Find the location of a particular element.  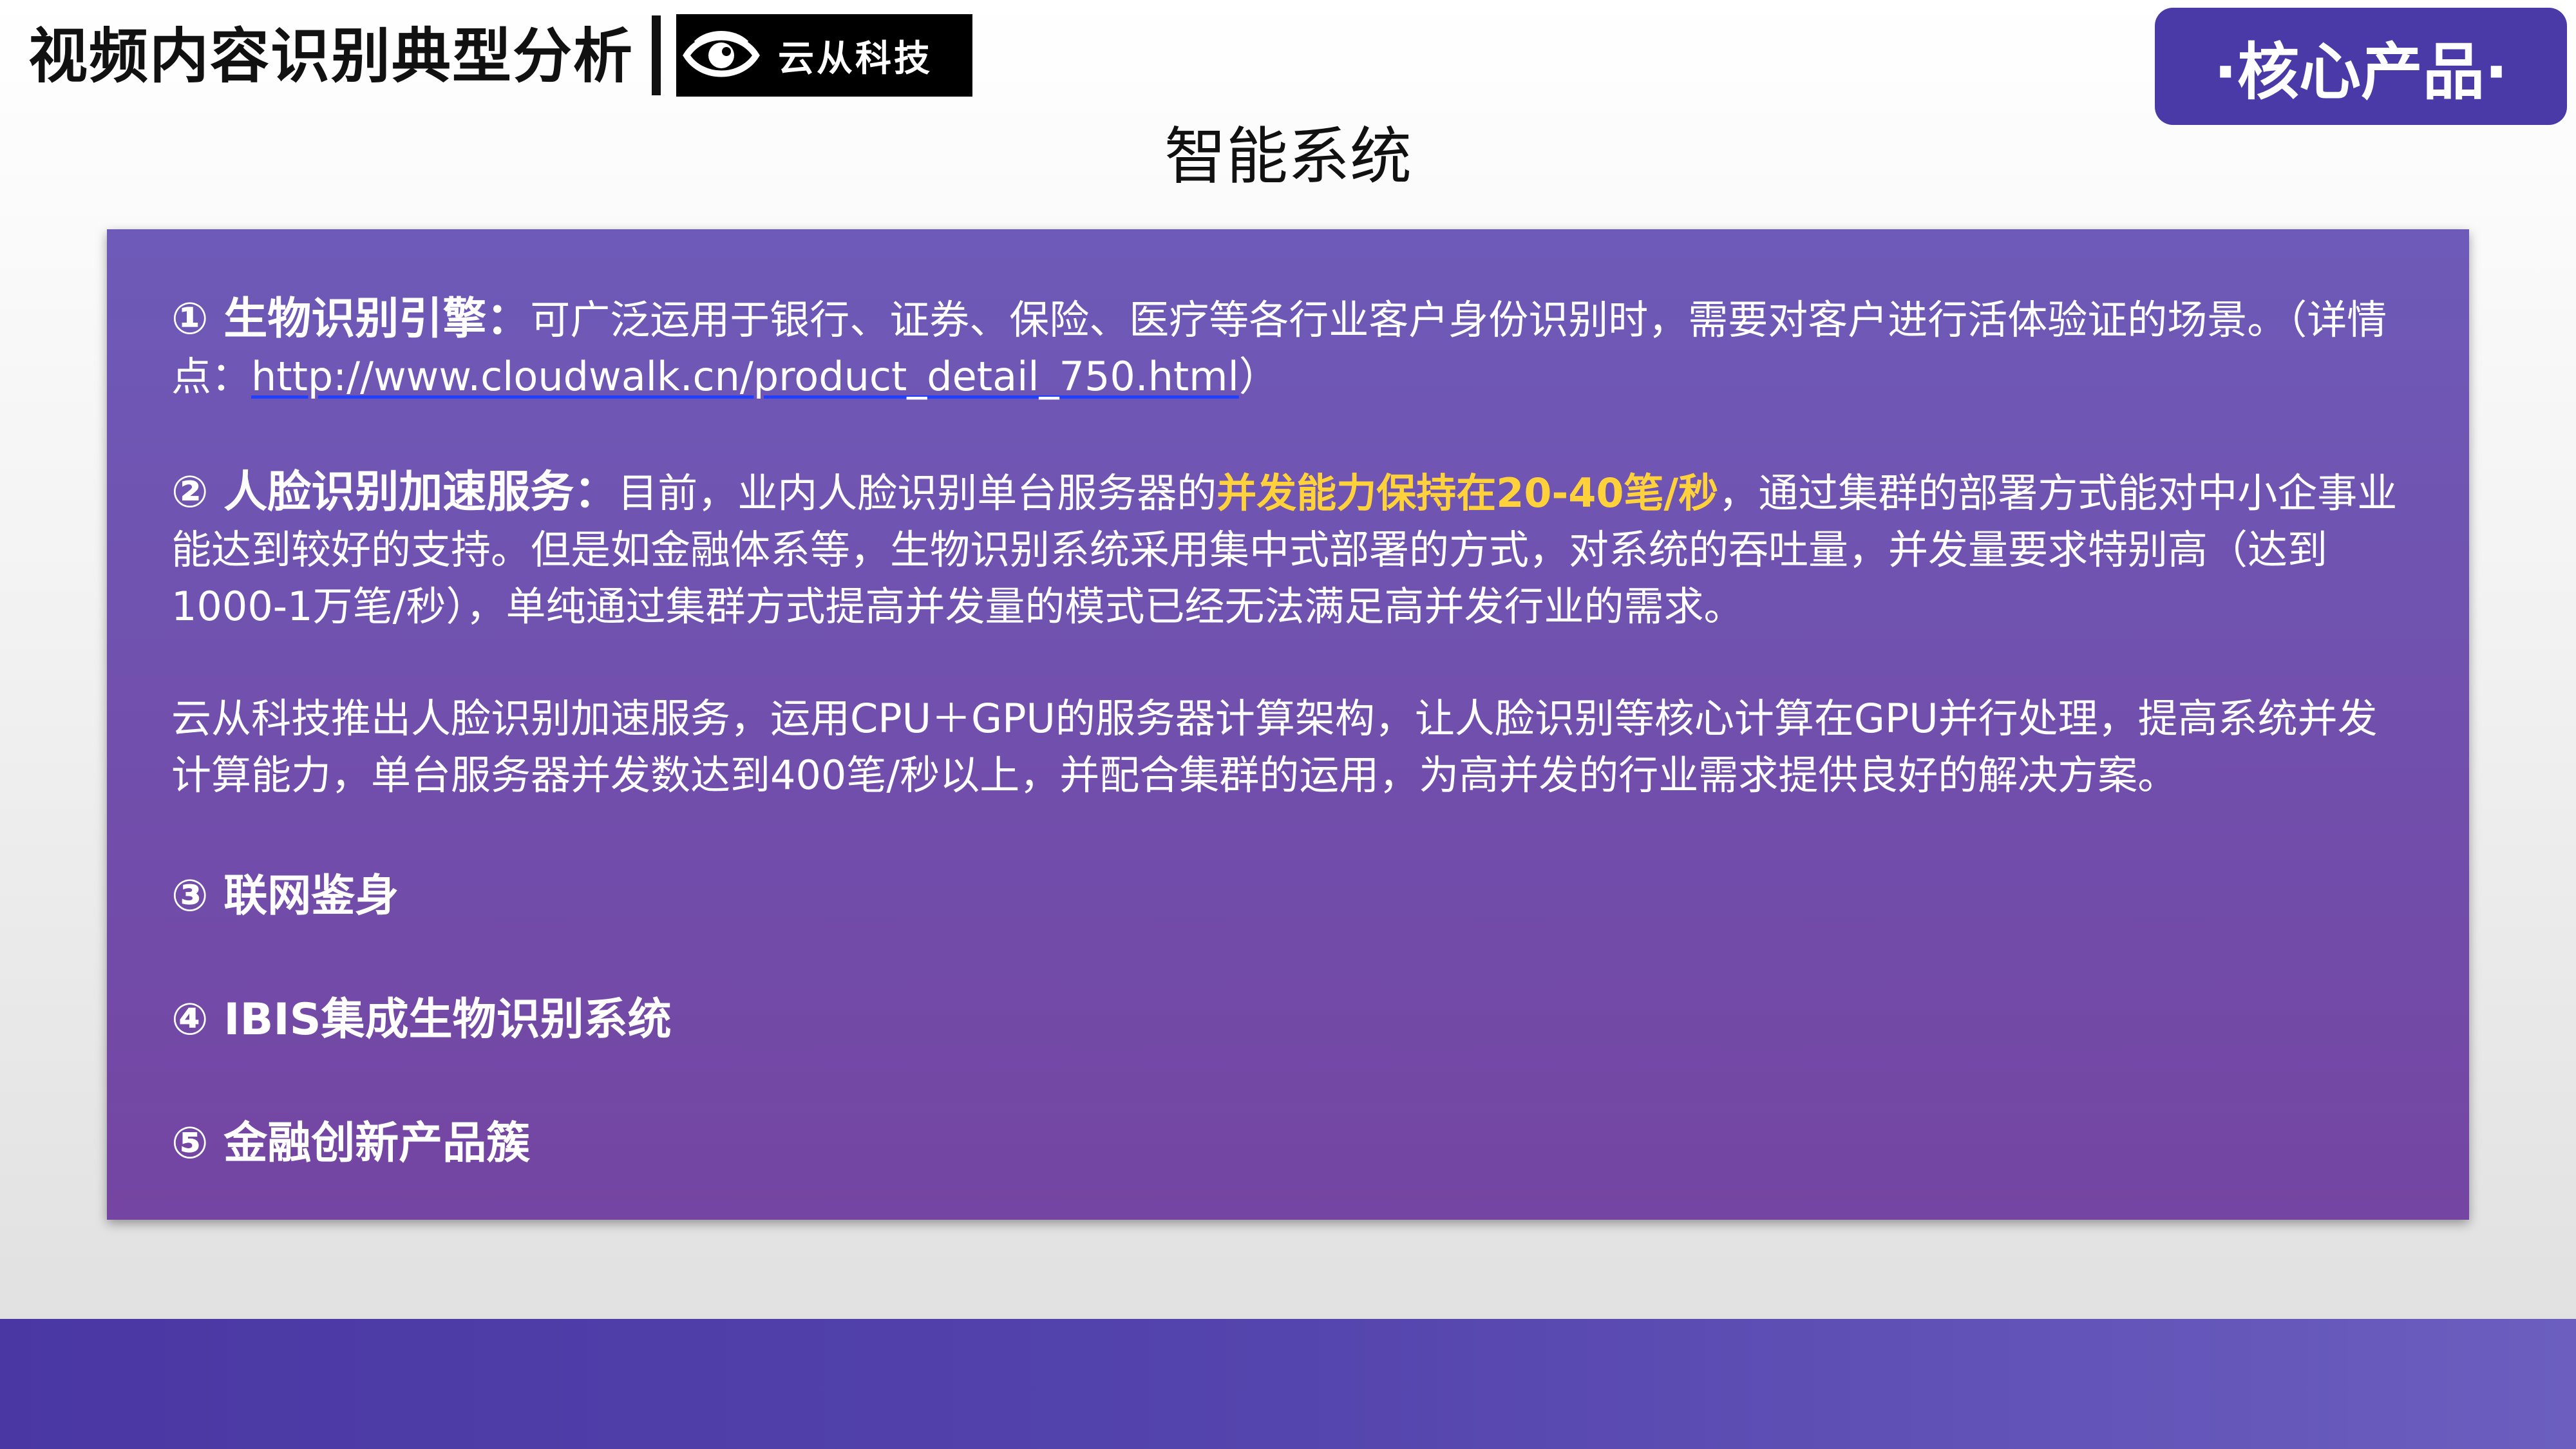

logo-text: 云从科技 is located at coordinates (855, 58).